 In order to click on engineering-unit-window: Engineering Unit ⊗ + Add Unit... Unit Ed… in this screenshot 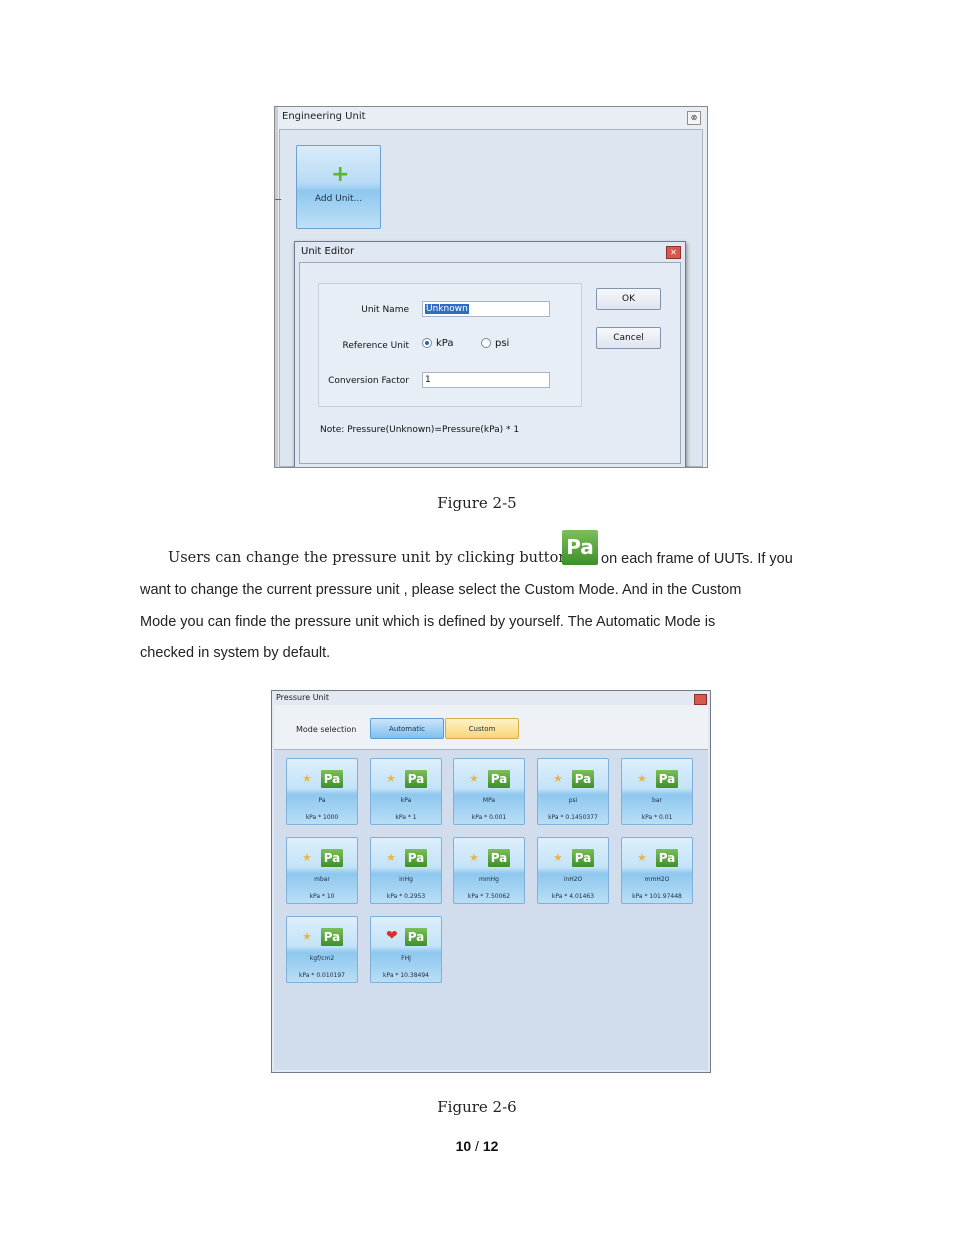, I will do `click(491, 287)`.